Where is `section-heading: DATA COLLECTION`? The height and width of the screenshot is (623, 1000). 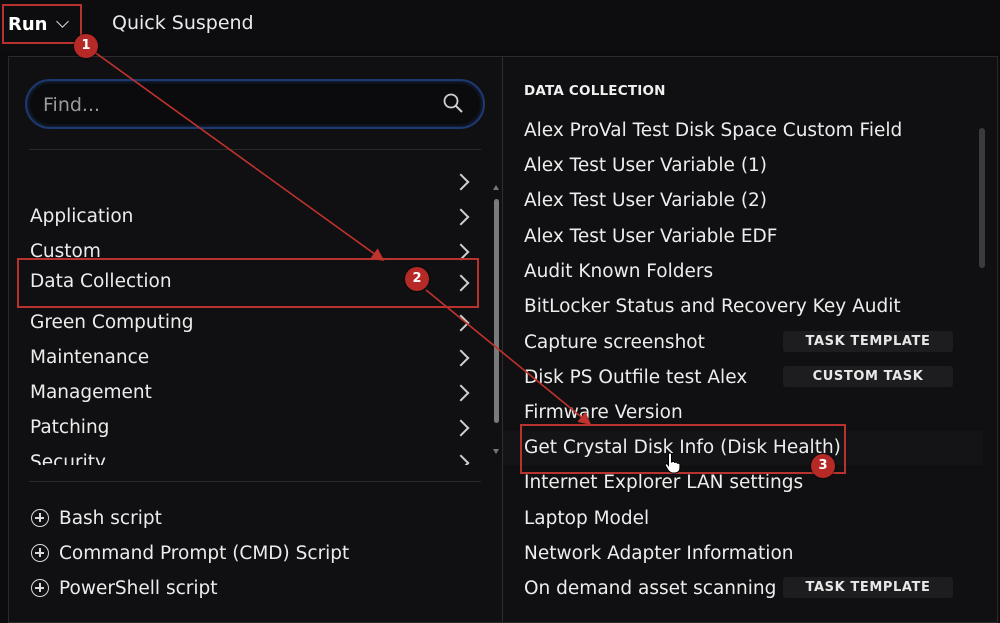 section-heading: DATA COLLECTION is located at coordinates (595, 91).